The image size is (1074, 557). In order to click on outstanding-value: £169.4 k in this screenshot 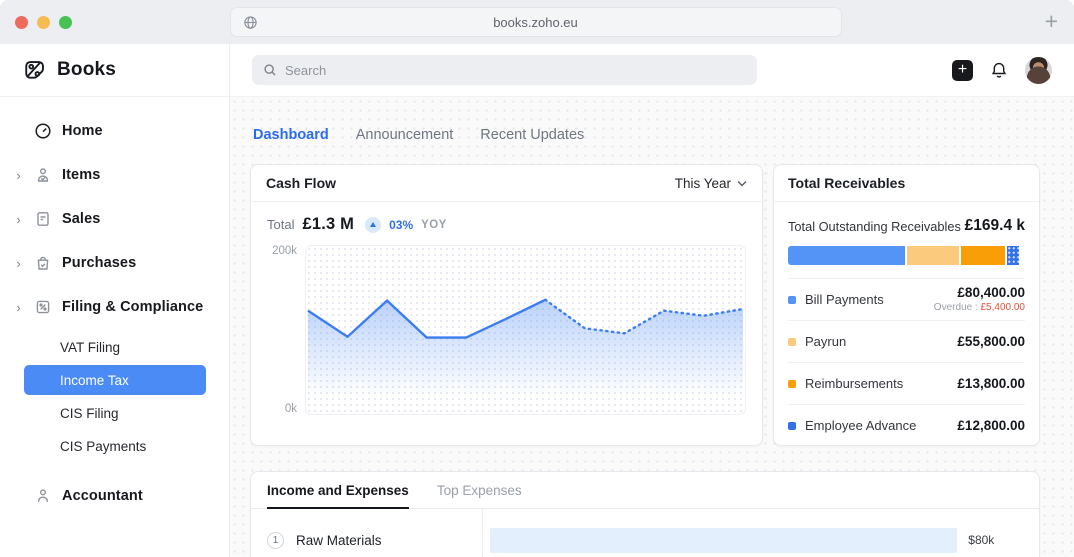, I will do `click(994, 225)`.